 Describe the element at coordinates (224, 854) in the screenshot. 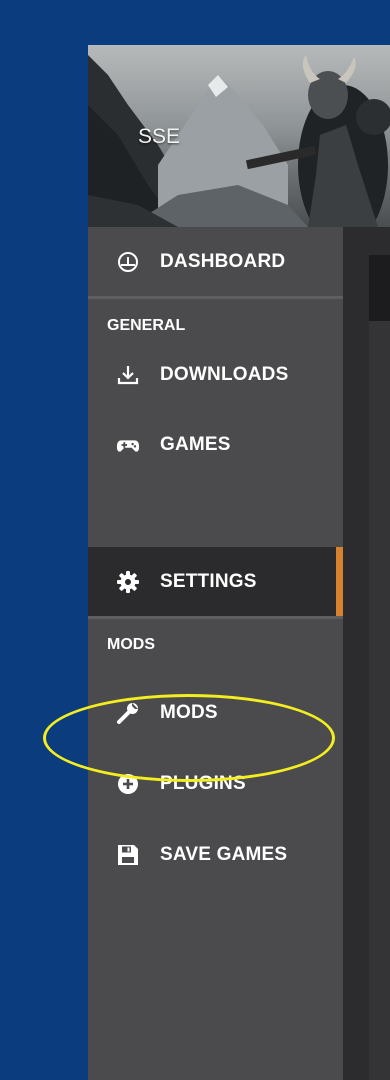

I see `sidebar-item-label: SAVE GAMES` at that location.